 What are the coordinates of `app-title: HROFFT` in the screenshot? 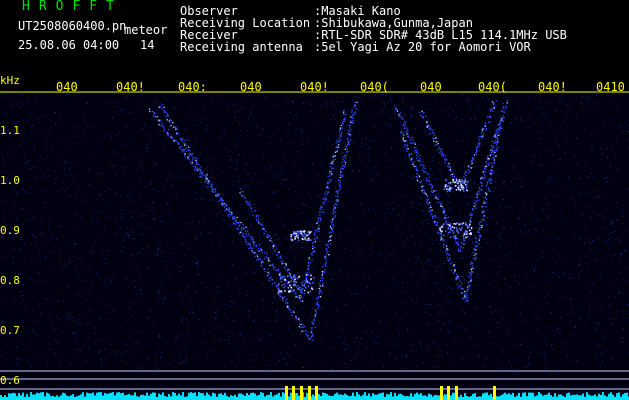 It's located at (72, 7).